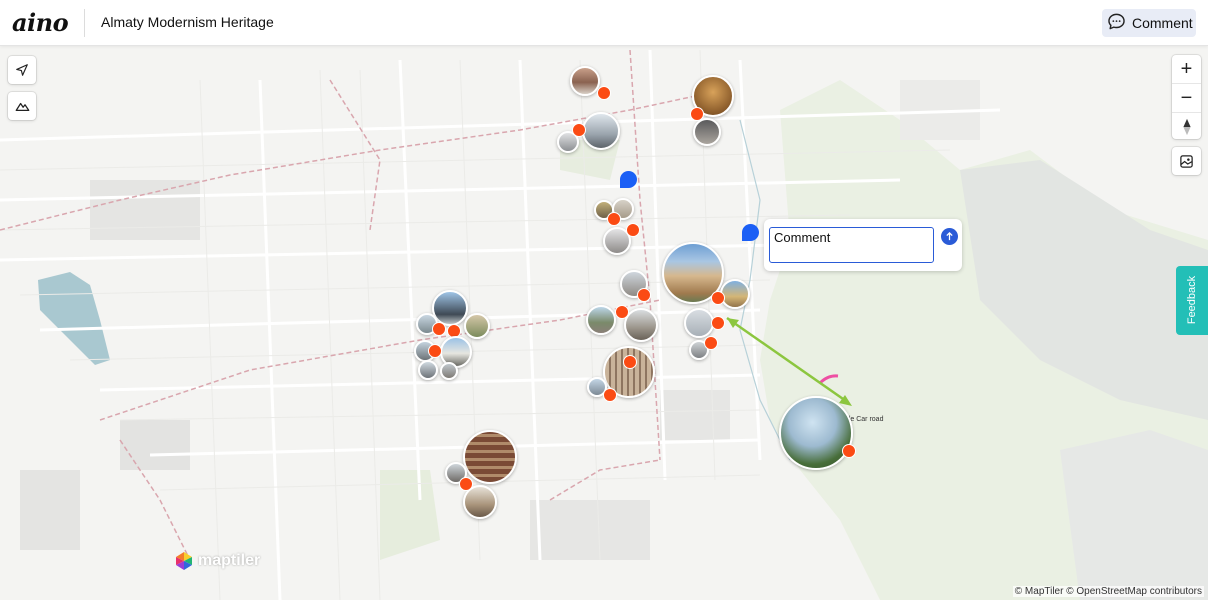 The height and width of the screenshot is (600, 1208). I want to click on maptiler-wordmark: maptiler, so click(229, 560).